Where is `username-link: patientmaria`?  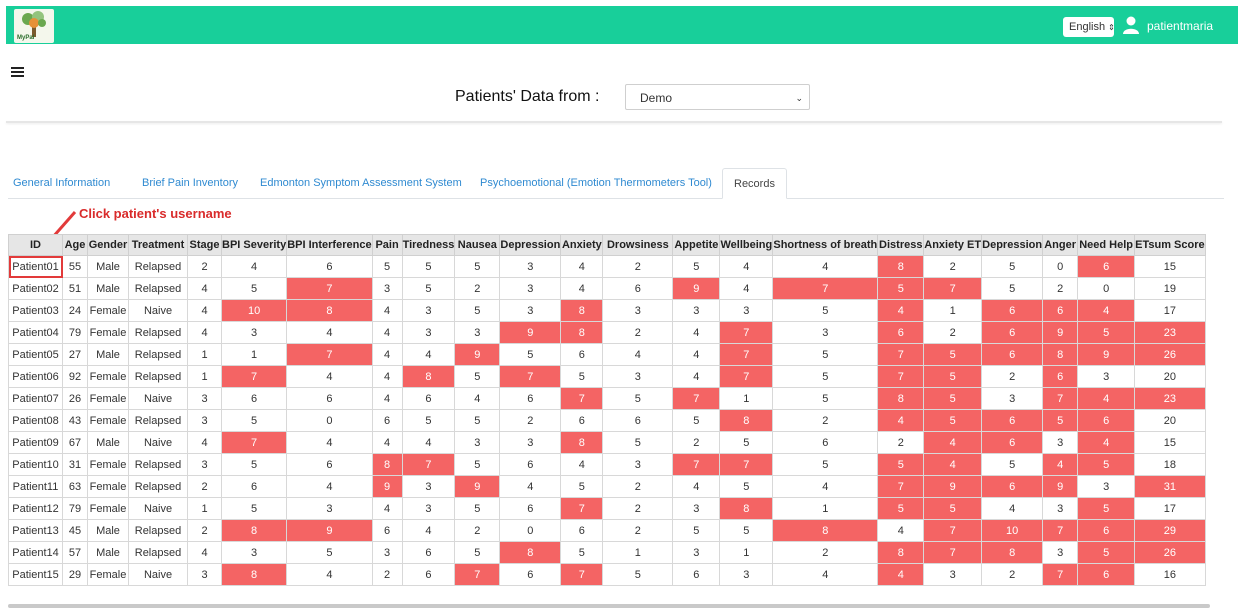
username-link: patientmaria is located at coordinates (1180, 26).